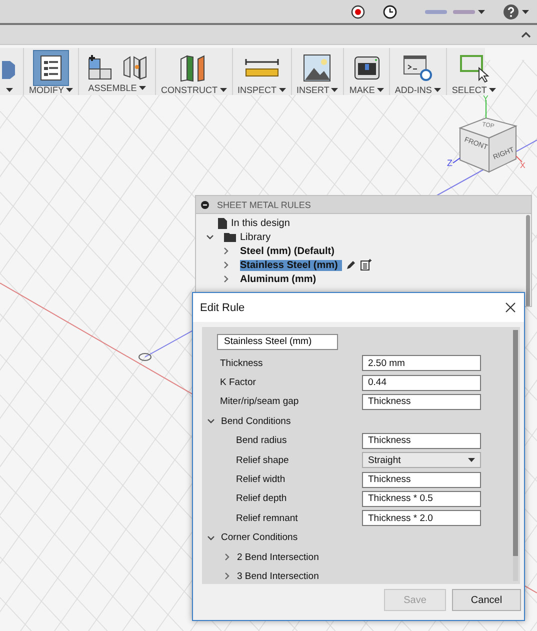 The height and width of the screenshot is (631, 537). What do you see at coordinates (390, 11) in the screenshot?
I see `clock-icon` at bounding box center [390, 11].